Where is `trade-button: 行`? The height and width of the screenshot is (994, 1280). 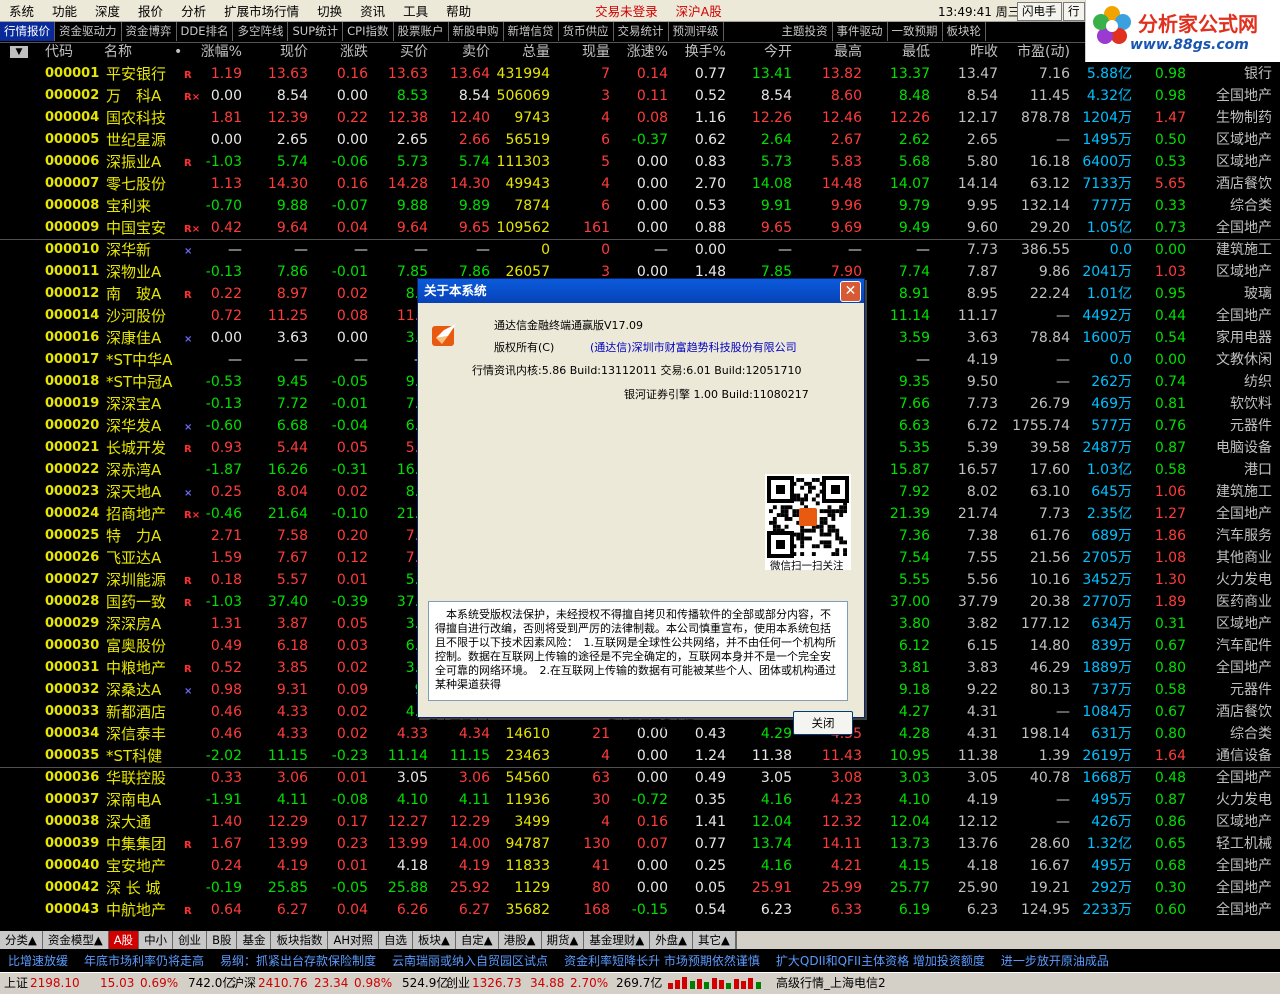 trade-button: 行 is located at coordinates (1074, 11).